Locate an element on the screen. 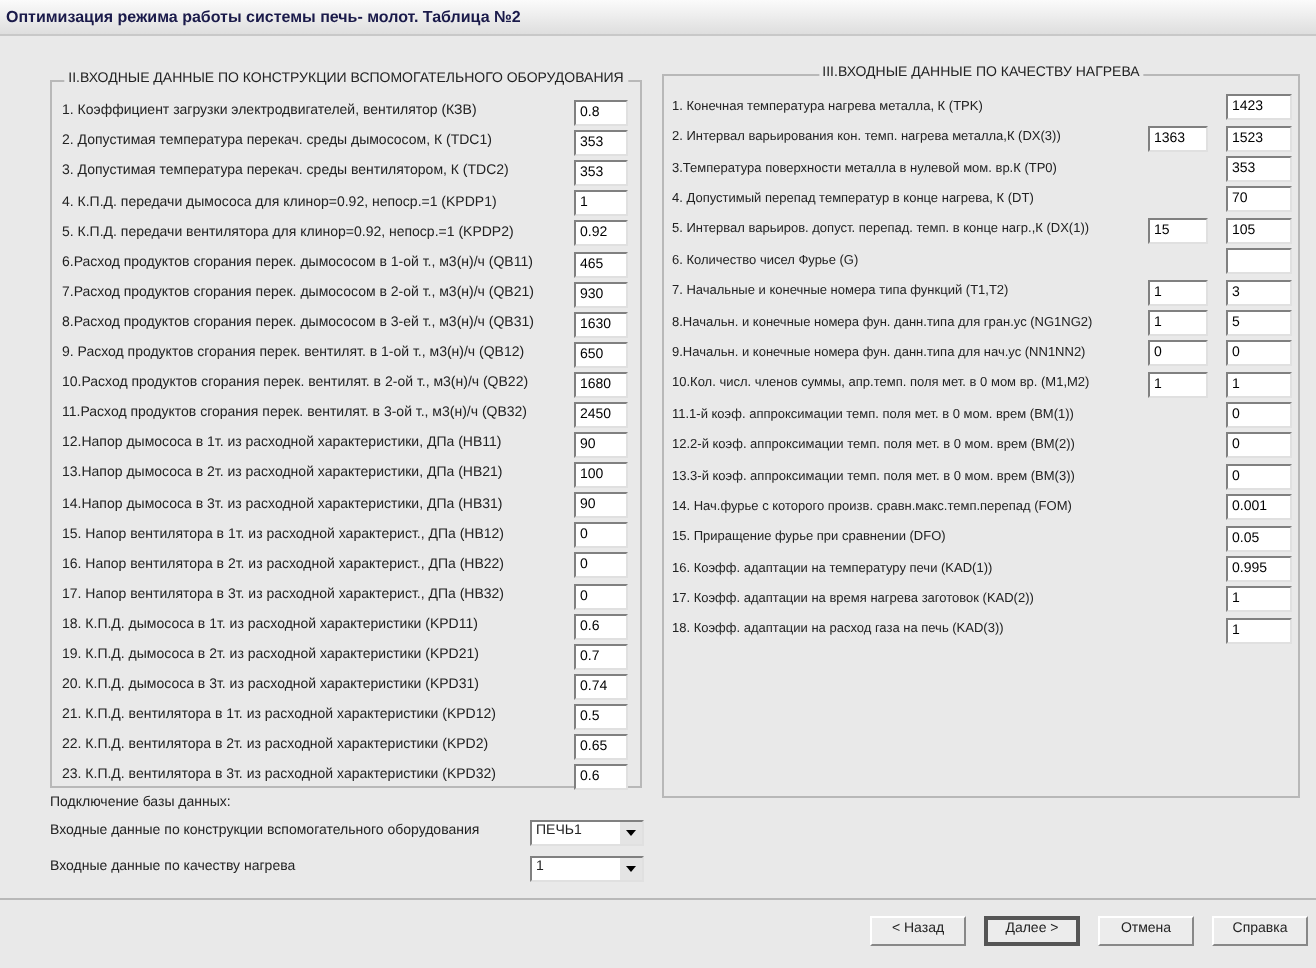  input-field is located at coordinates (1259, 261).